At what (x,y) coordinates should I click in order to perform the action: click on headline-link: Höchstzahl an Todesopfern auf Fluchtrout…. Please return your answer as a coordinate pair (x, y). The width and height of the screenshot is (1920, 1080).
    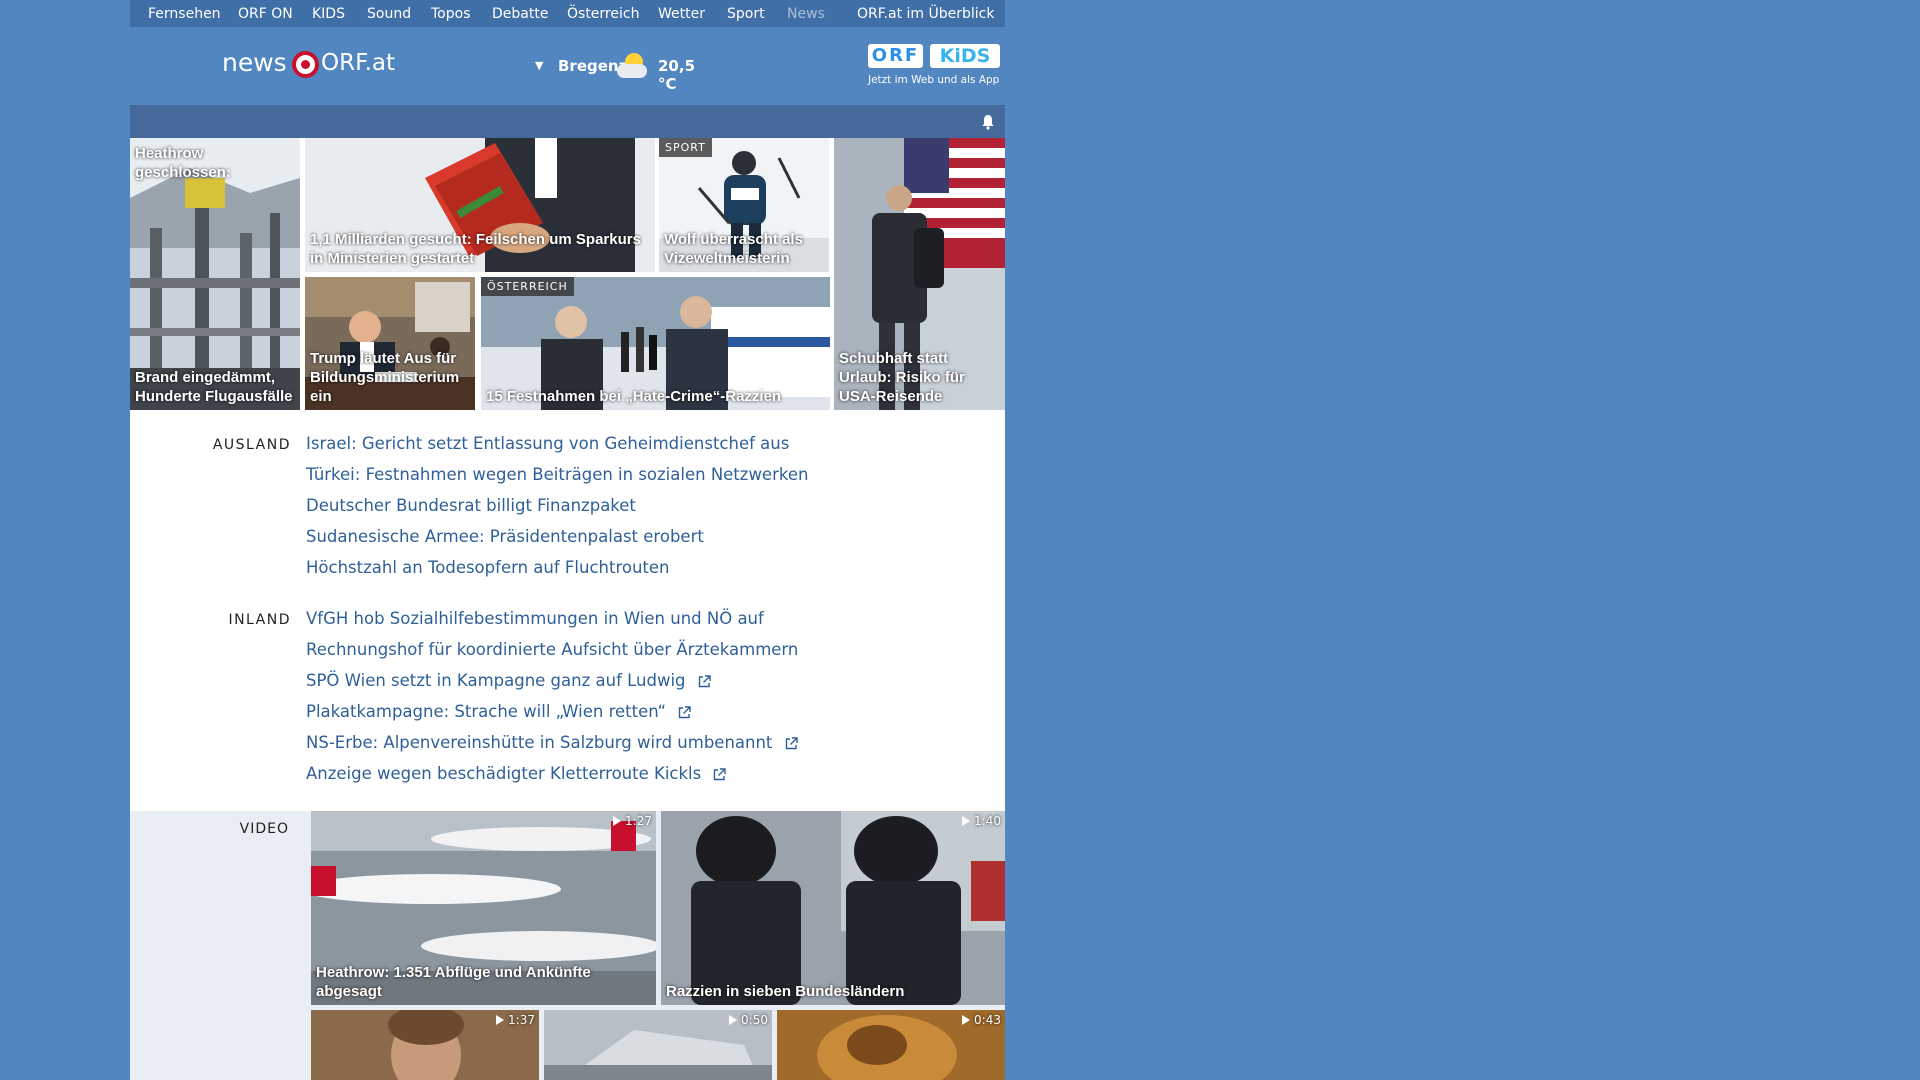
    Looking at the image, I should click on (488, 567).